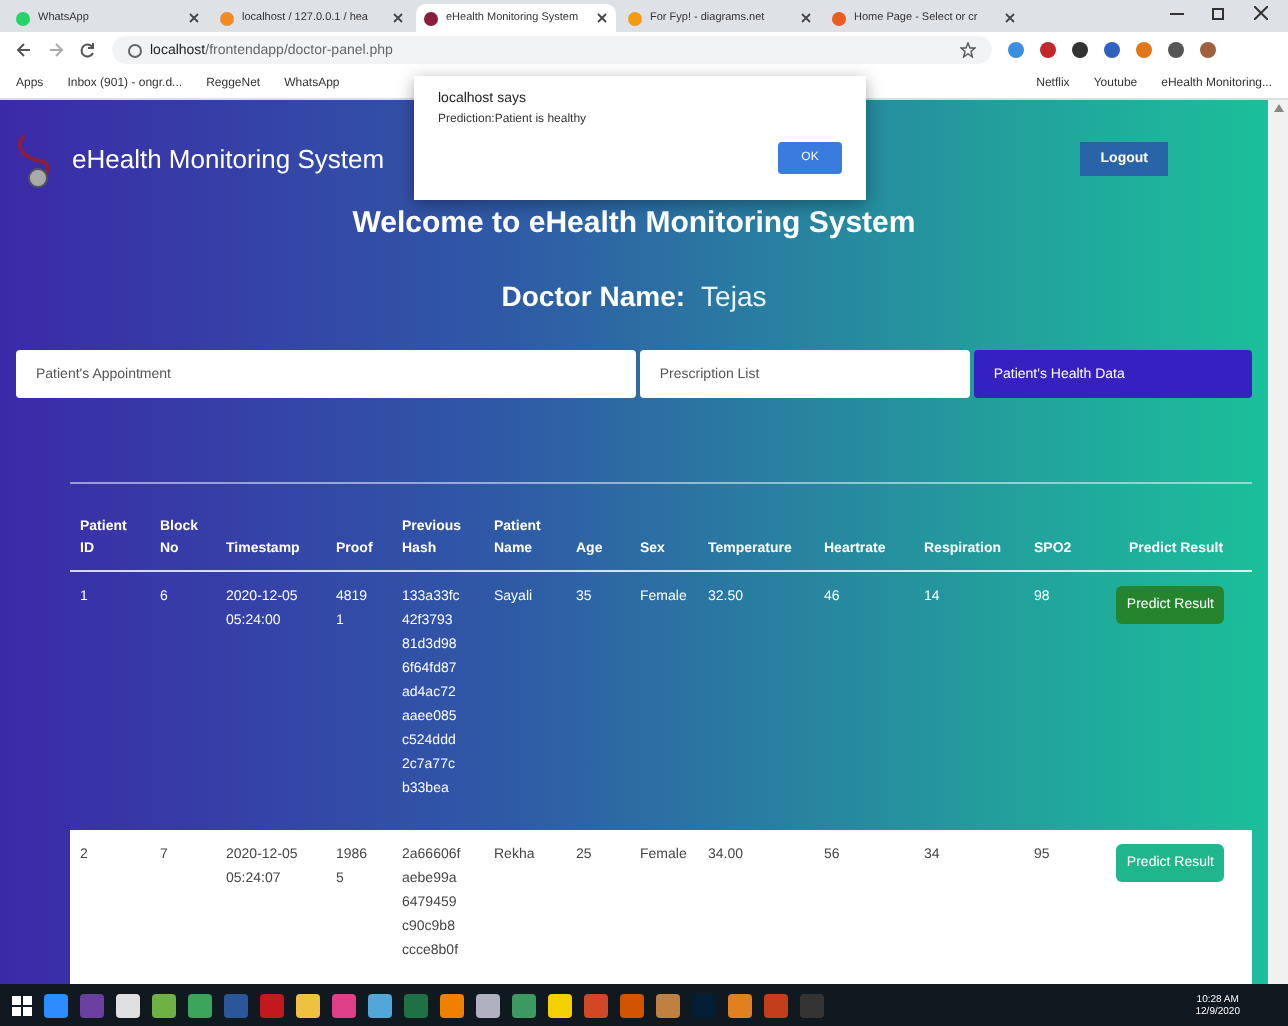  Describe the element at coordinates (634, 223) in the screenshot. I see `welcome-heading: Welcome to eHealth Monitoring System` at that location.